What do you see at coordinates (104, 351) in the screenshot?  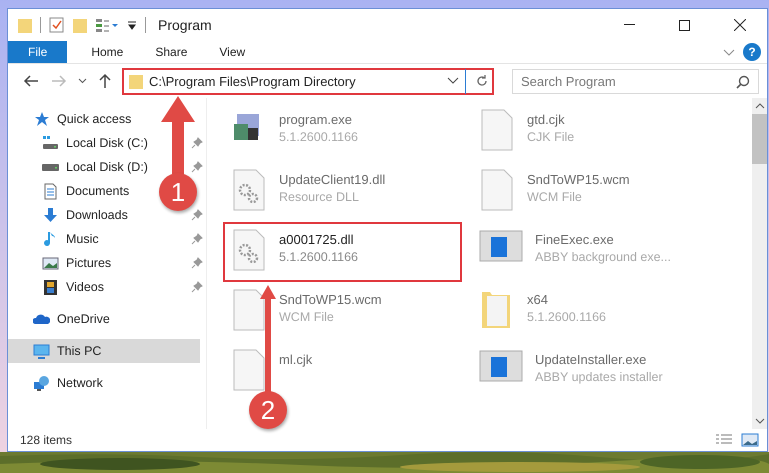 I see `nav-item: This PC` at bounding box center [104, 351].